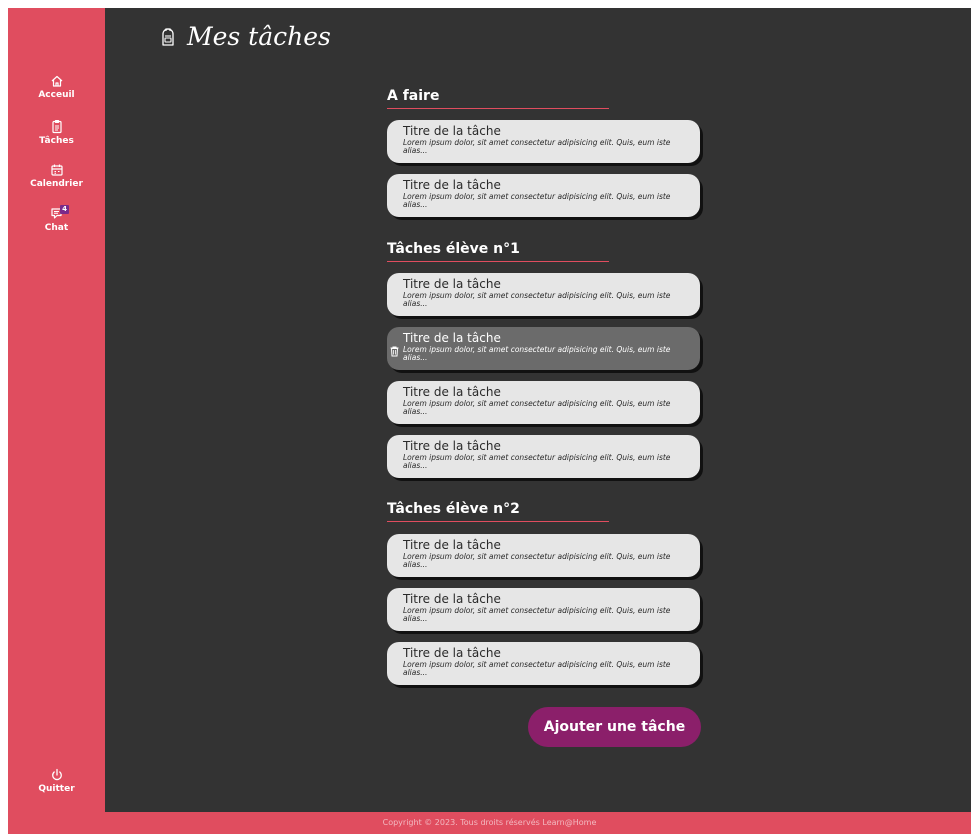 The width and height of the screenshot is (971, 834). Describe the element at coordinates (498, 251) in the screenshot. I see `section-title-eleve-1: Tâches élève n°1` at that location.